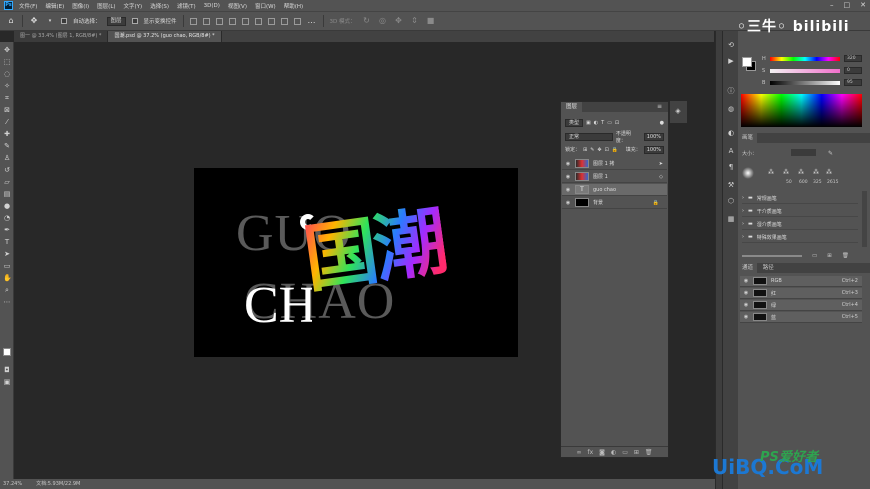  Describe the element at coordinates (7, 290) in the screenshot. I see `zoom-tool-icon: ⌕` at that location.